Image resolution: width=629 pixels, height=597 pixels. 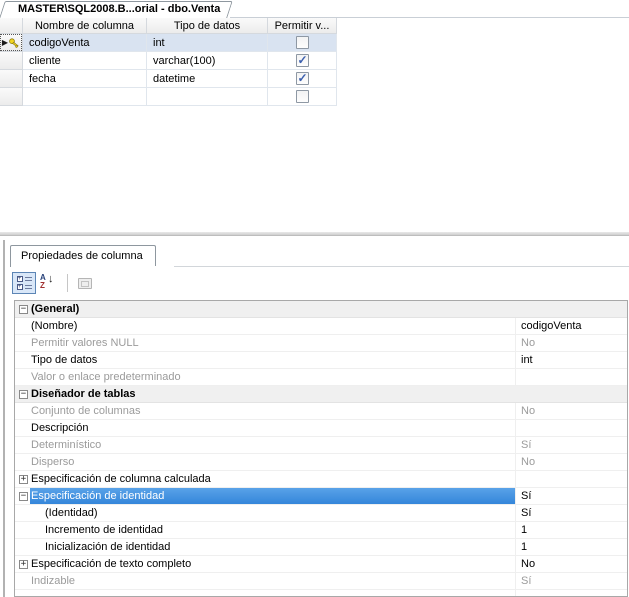 I want to click on row-selector-header, so click(x=11, y=26).